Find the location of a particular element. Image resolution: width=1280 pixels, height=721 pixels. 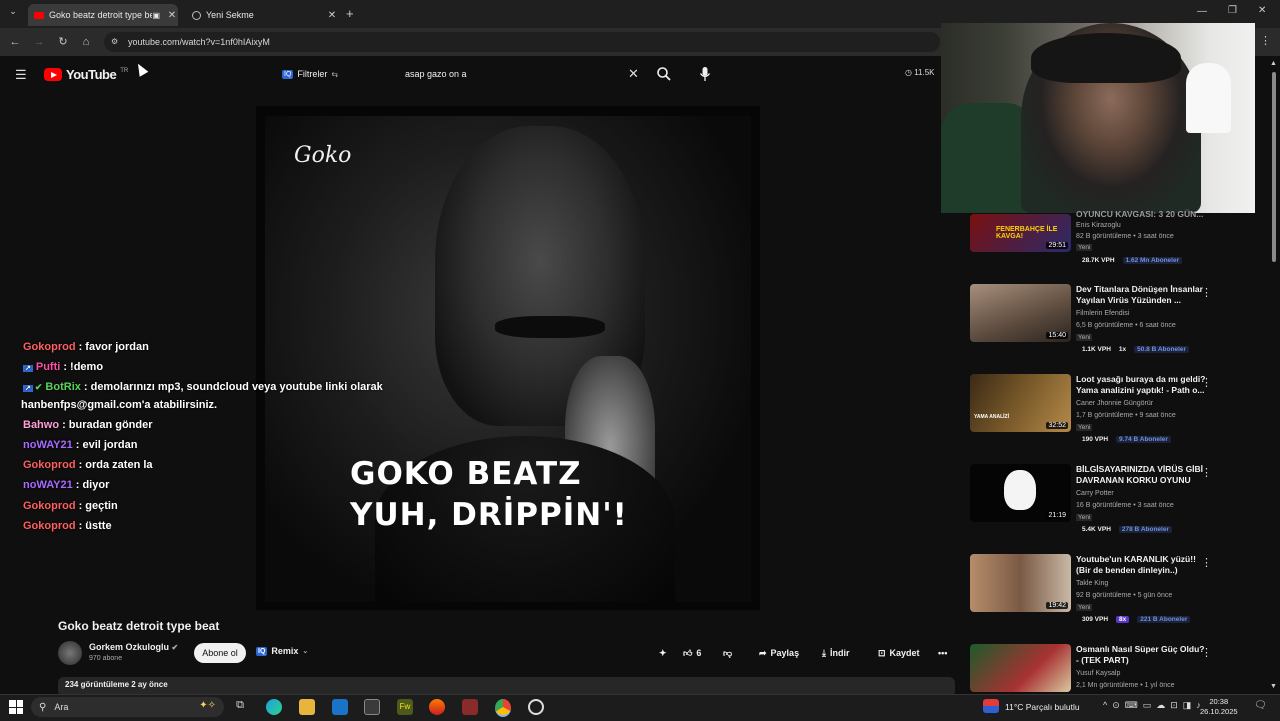

search-icon is located at coordinates (664, 74).